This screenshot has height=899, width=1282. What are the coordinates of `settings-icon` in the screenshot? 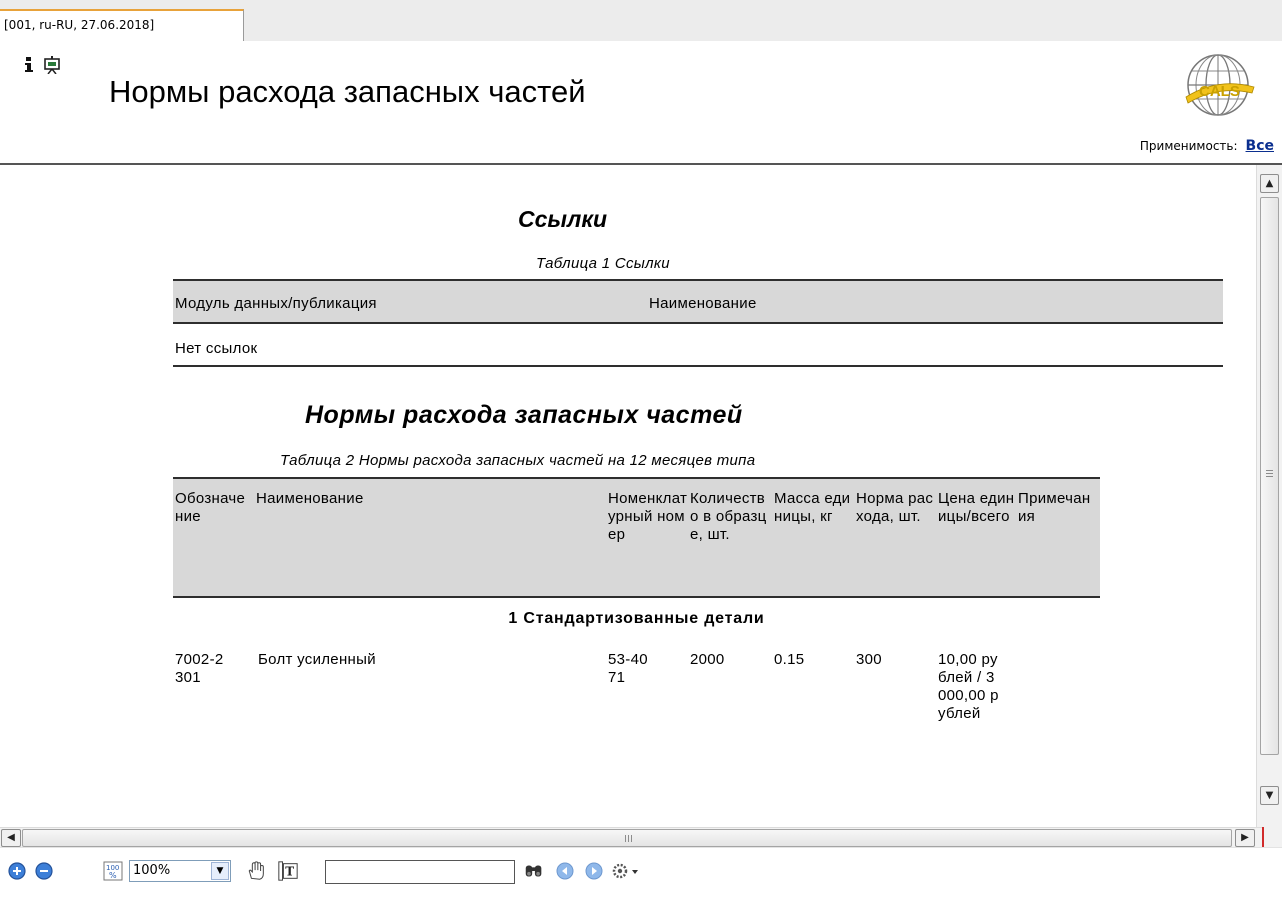 It's located at (625, 871).